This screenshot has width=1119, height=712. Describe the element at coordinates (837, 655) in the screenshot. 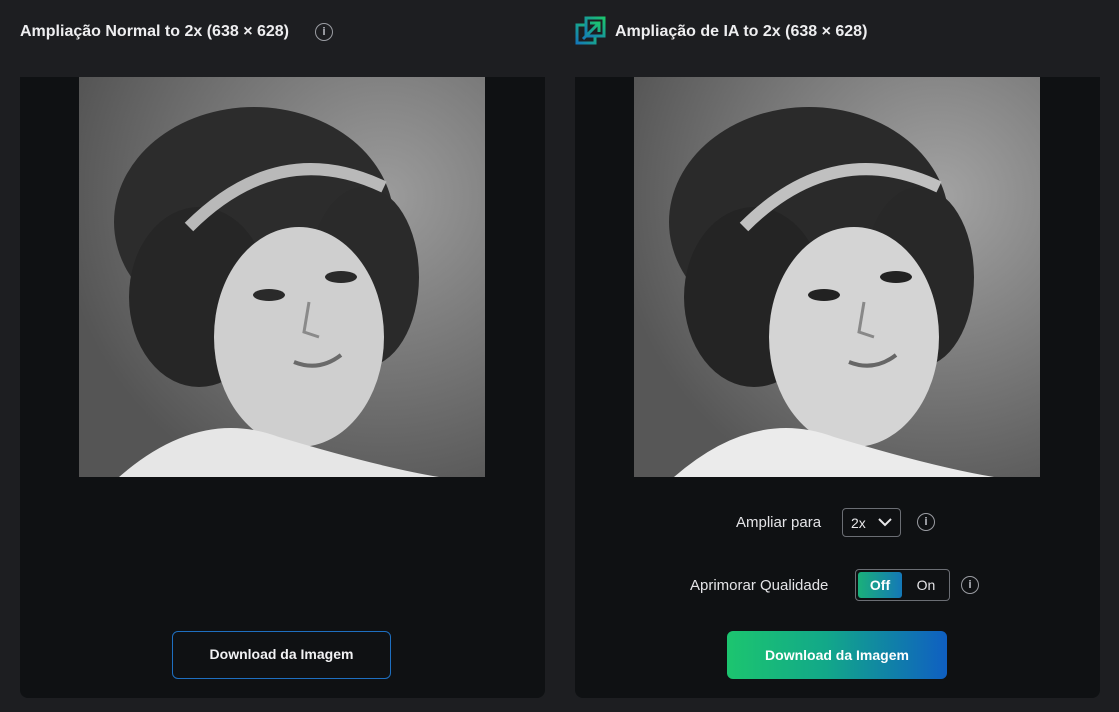

I see `download-ai-button: Download da Imagem` at that location.